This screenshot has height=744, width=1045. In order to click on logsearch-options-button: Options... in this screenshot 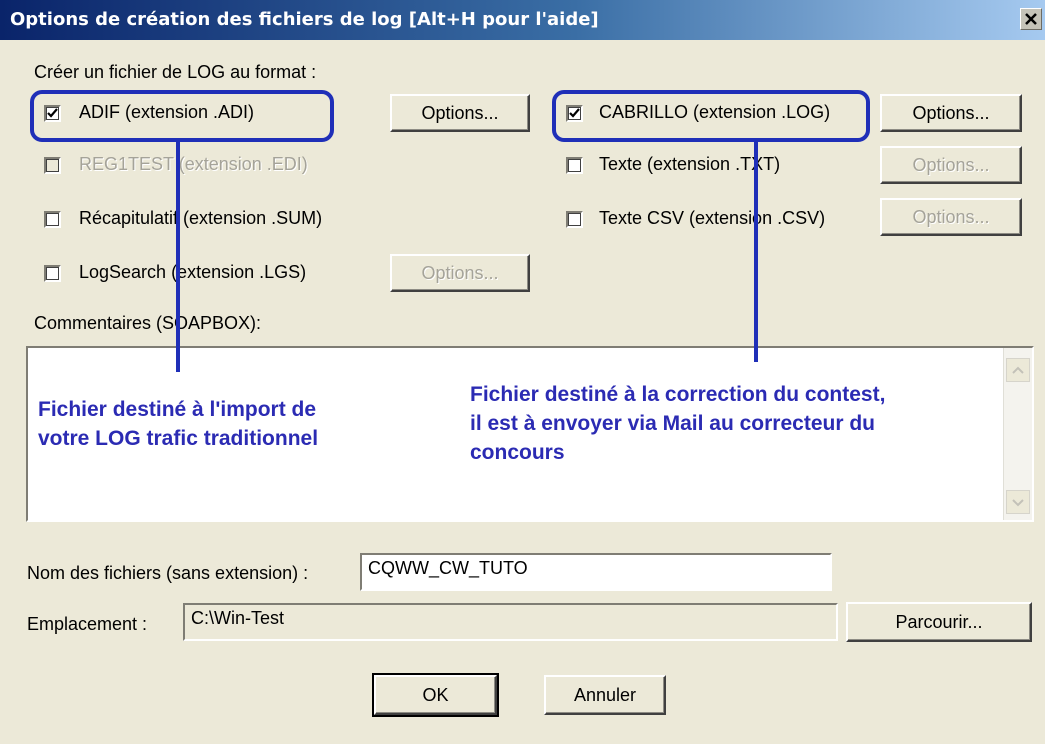, I will do `click(460, 273)`.